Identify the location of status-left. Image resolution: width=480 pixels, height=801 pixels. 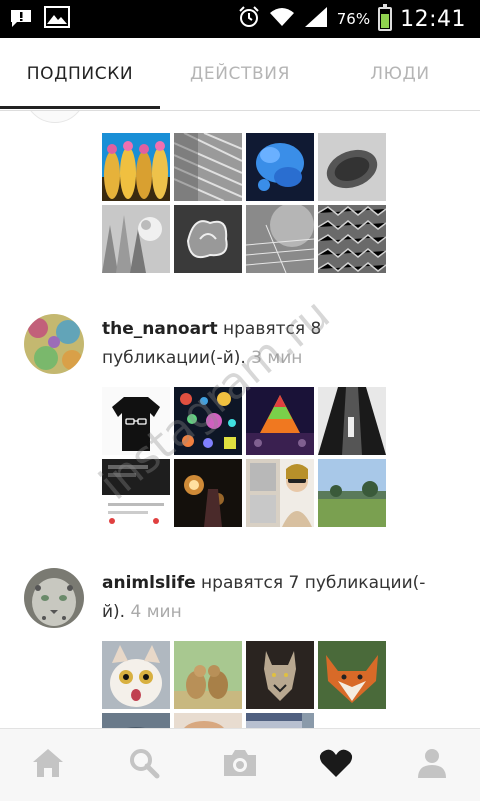
(39, 19).